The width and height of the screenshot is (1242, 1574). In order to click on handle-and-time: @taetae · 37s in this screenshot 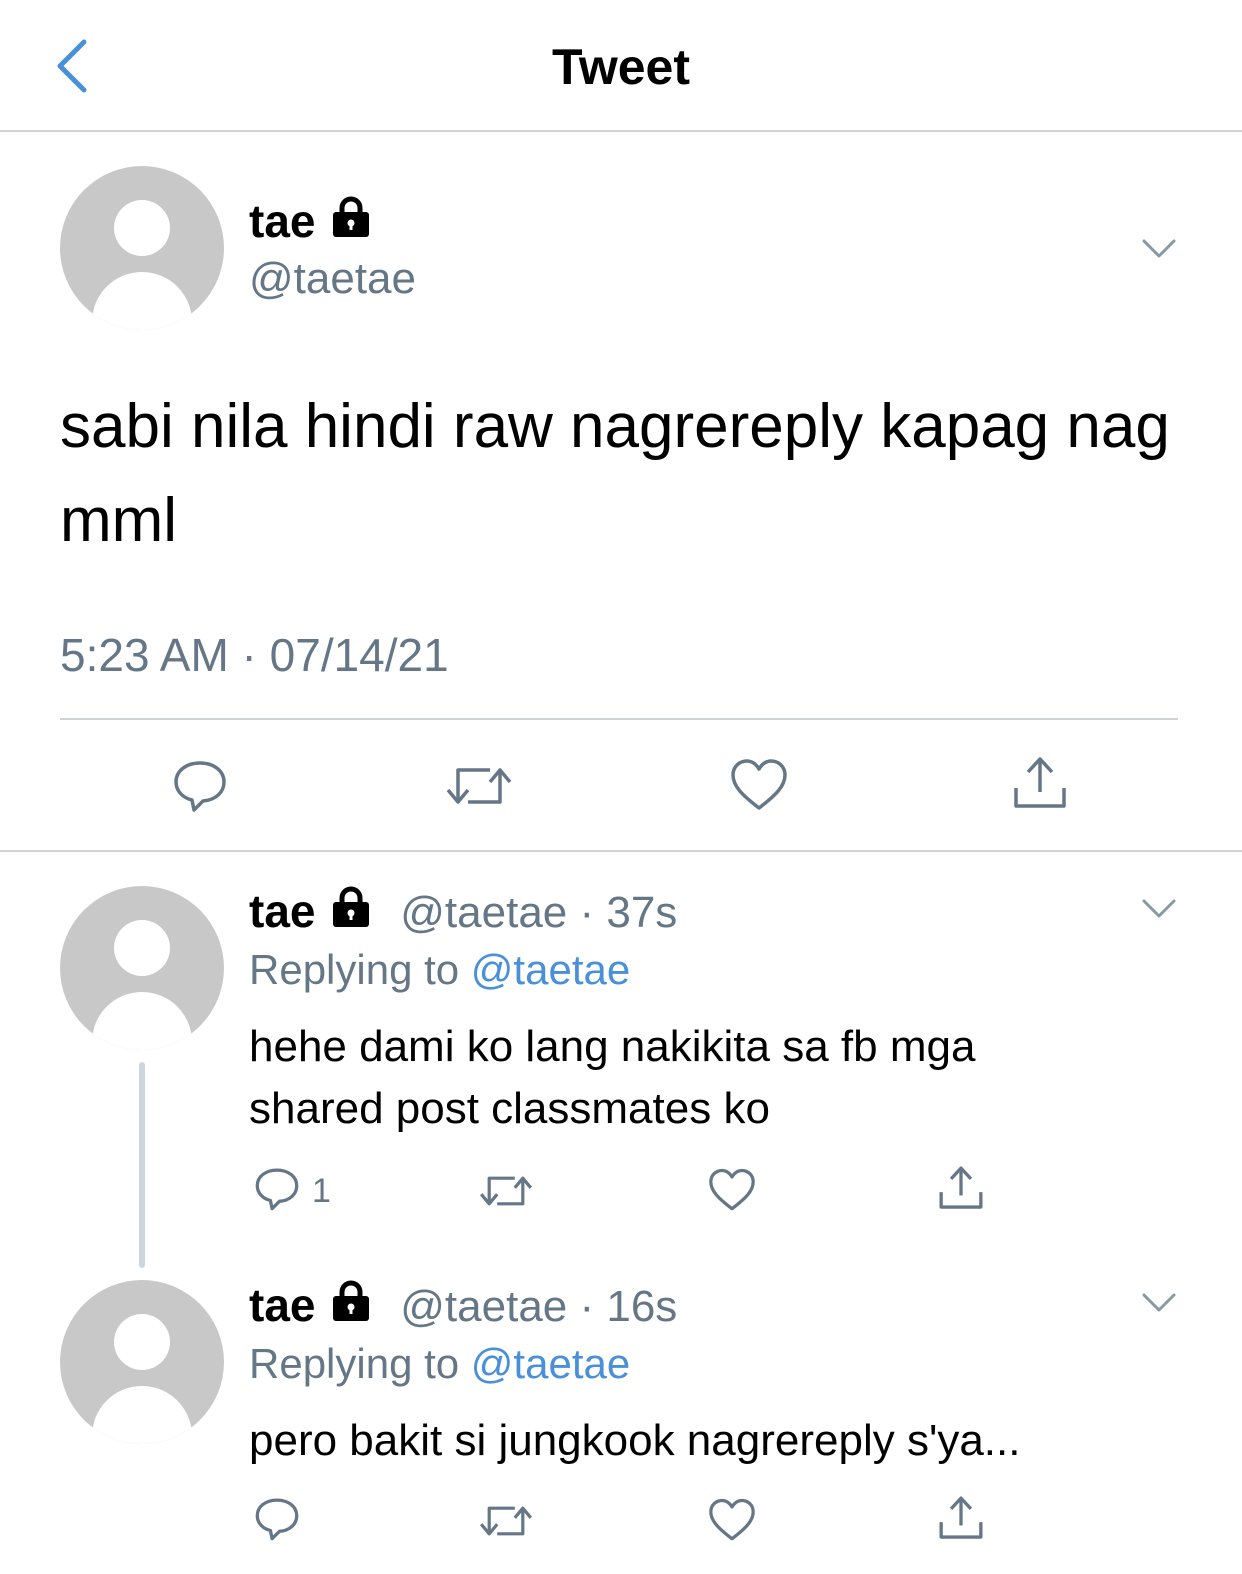, I will do `click(539, 912)`.